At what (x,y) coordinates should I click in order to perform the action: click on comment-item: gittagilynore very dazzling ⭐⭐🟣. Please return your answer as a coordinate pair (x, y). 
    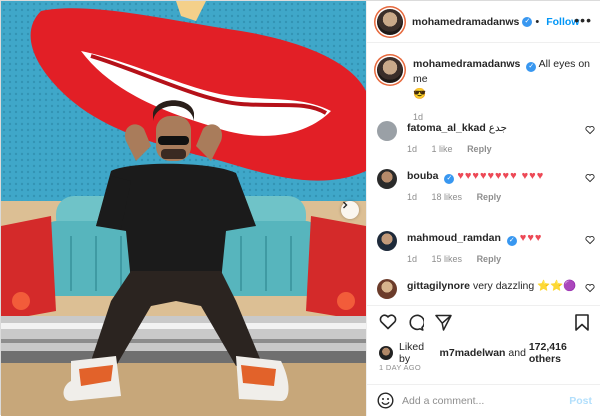
    Looking at the image, I should click on (486, 289).